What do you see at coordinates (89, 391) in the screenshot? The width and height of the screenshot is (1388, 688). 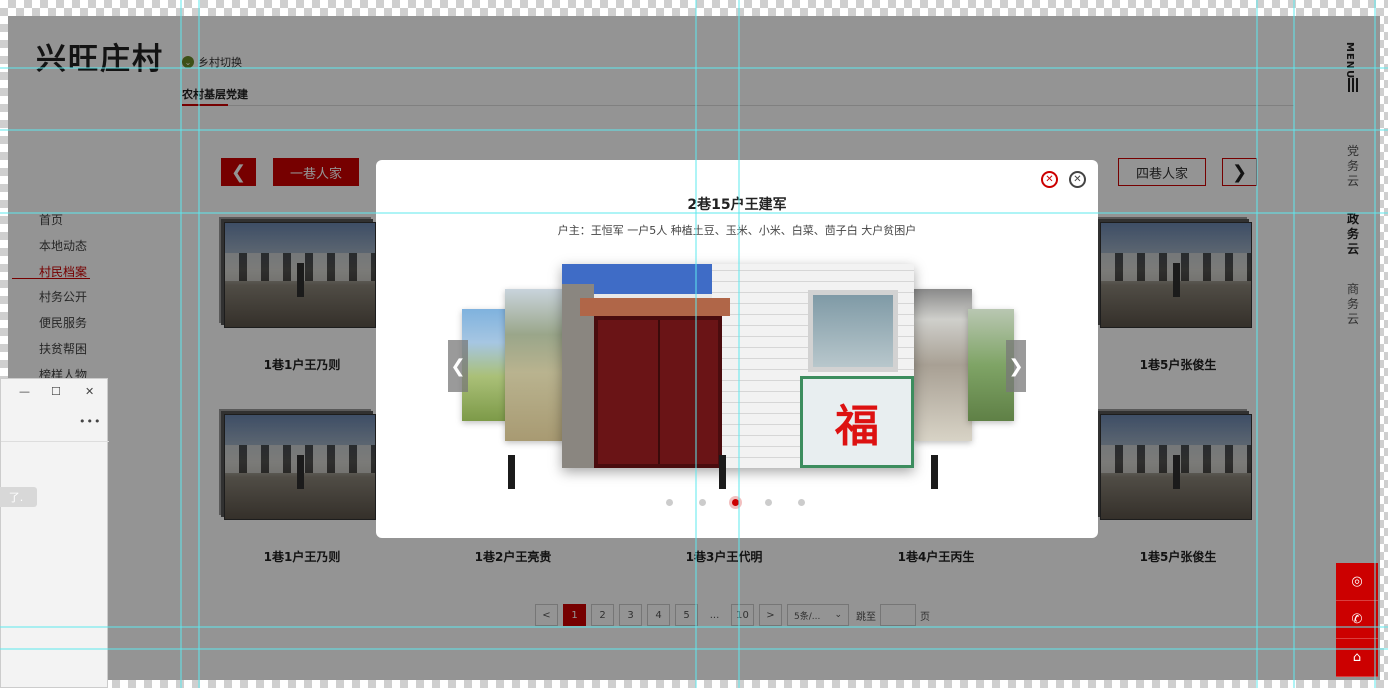 I see `close-button: ✕` at bounding box center [89, 391].